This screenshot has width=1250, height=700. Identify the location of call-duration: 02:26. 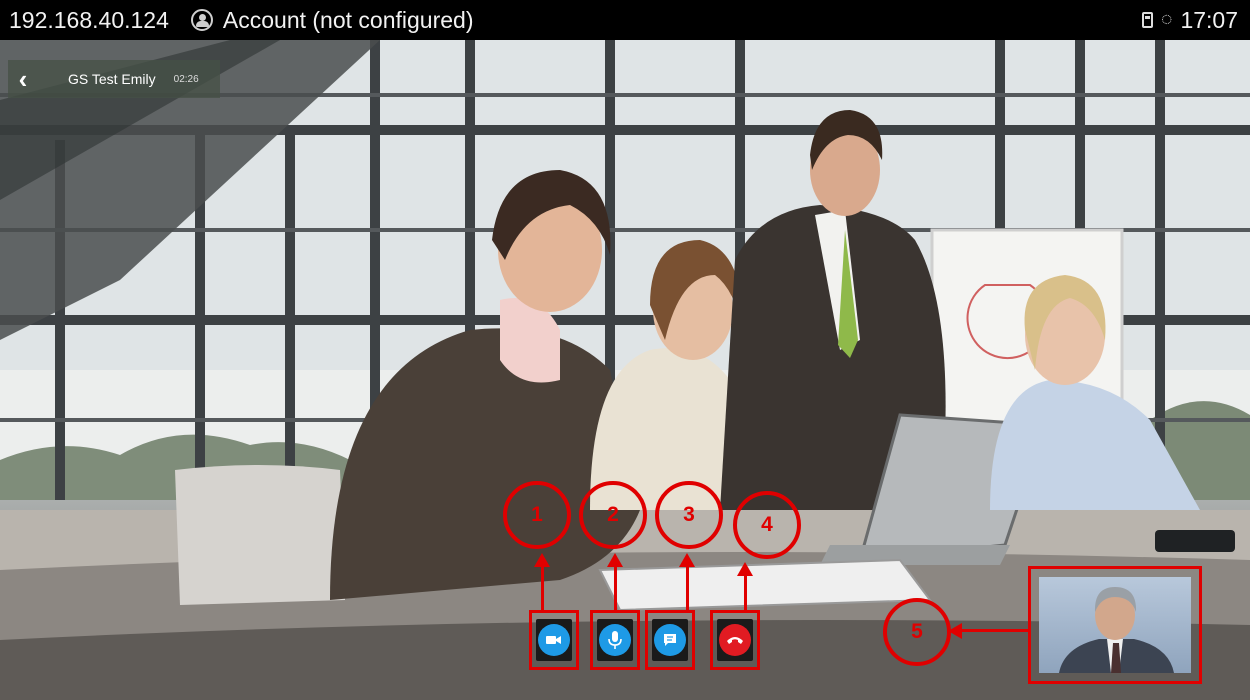
(186, 79).